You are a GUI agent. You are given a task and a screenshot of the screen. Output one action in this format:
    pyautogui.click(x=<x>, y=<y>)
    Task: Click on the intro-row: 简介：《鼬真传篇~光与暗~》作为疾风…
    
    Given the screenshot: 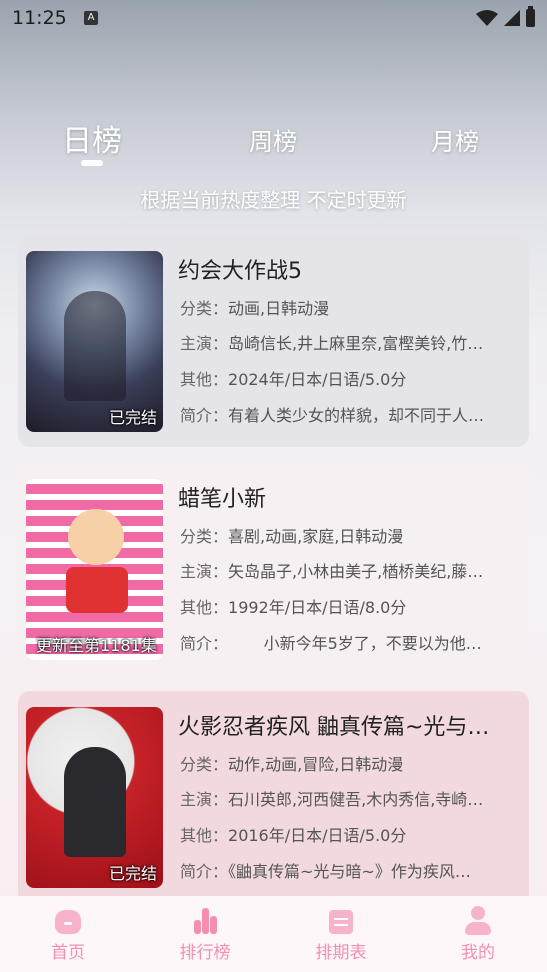 What is the action you would take?
    pyautogui.click(x=351, y=870)
    